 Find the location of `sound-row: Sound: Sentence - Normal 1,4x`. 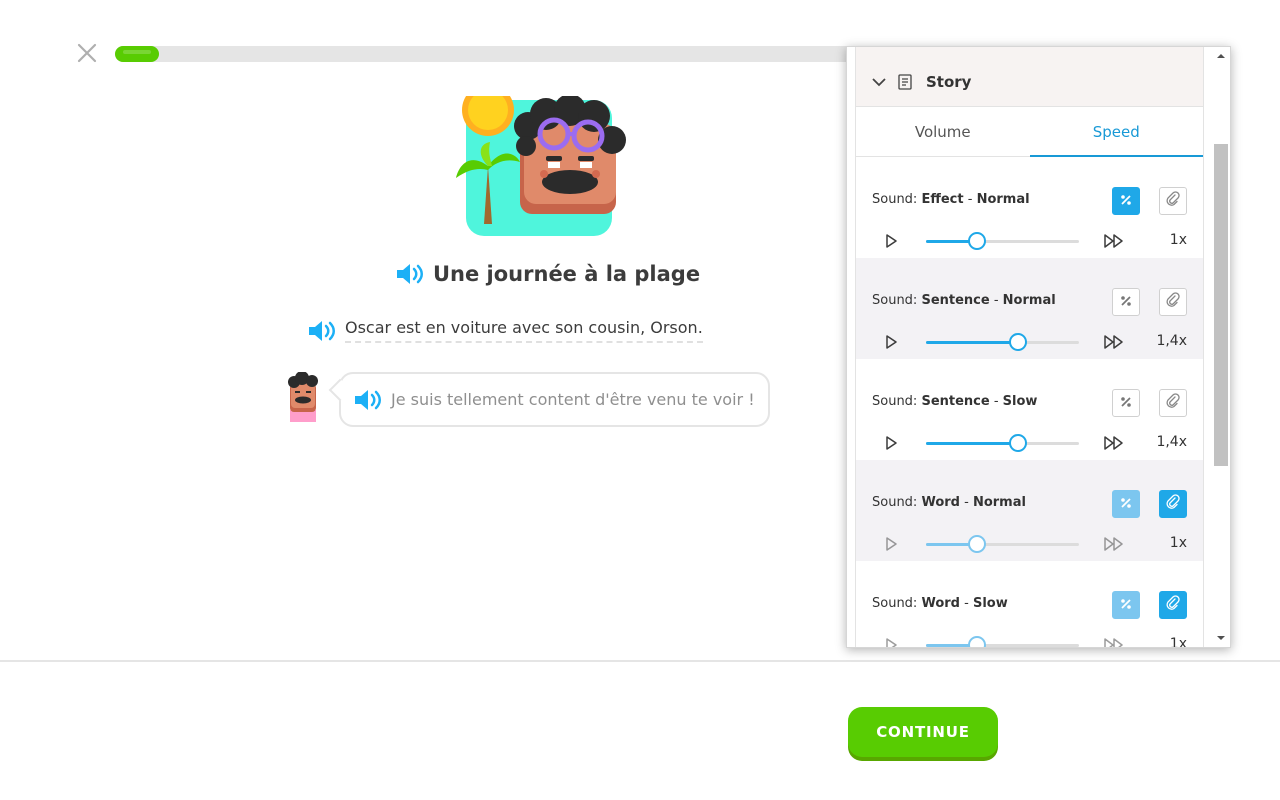

sound-row: Sound: Sentence - Normal 1,4x is located at coordinates (1029, 308).